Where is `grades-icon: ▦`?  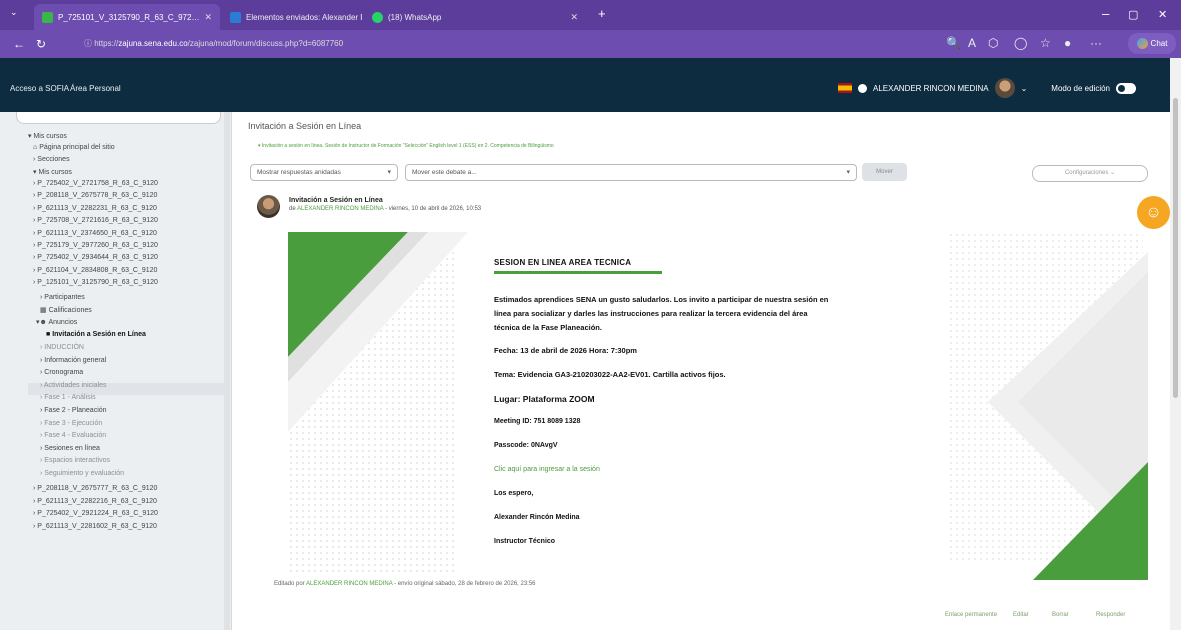
grades-icon: ▦ is located at coordinates (43, 310).